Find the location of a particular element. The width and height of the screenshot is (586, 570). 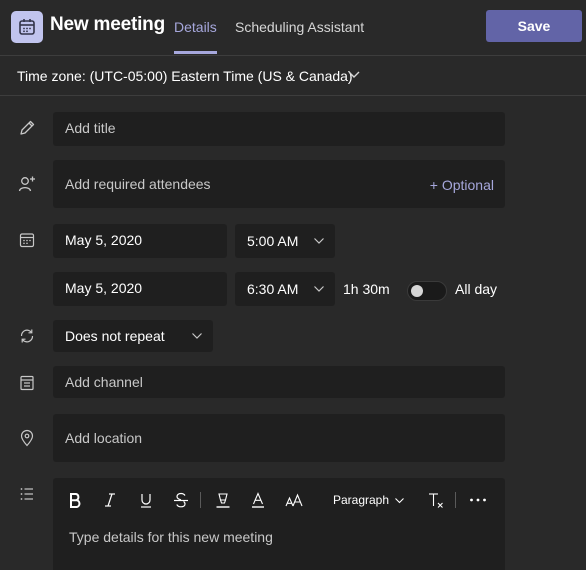

channel-field: Add channel is located at coordinates (279, 382).